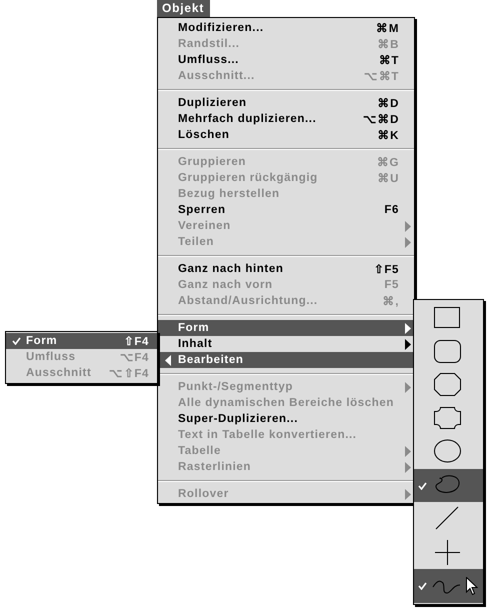 This screenshot has width=487, height=615. Describe the element at coordinates (388, 103) in the screenshot. I see `shortcut-text: ⌘D` at that location.